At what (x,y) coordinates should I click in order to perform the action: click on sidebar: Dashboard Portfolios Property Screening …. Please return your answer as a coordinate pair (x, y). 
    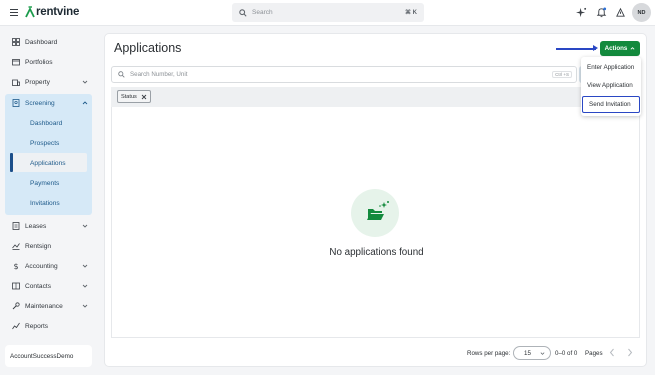
    Looking at the image, I should click on (50, 201).